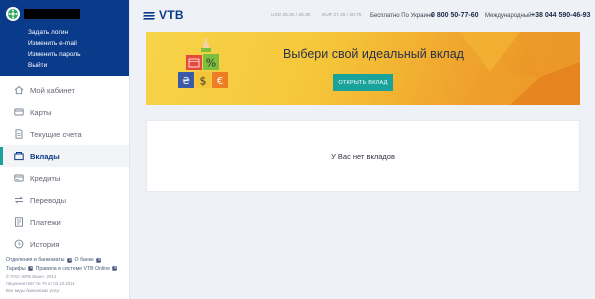 This screenshot has width=595, height=299. What do you see at coordinates (78, 65) in the screenshot?
I see `logout-link: Выйти` at bounding box center [78, 65].